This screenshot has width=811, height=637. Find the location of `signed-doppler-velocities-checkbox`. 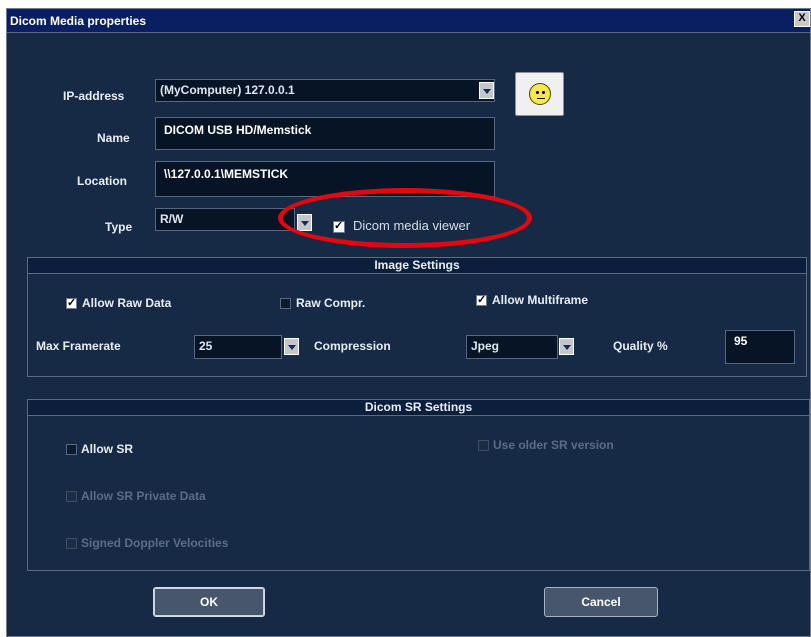

signed-doppler-velocities-checkbox is located at coordinates (71, 543).